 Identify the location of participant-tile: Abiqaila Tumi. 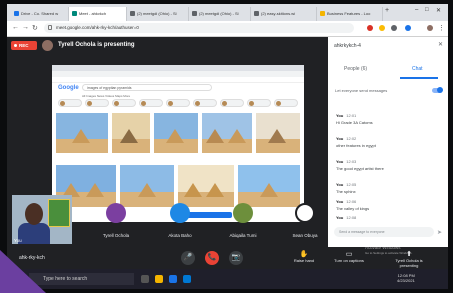
(243, 219).